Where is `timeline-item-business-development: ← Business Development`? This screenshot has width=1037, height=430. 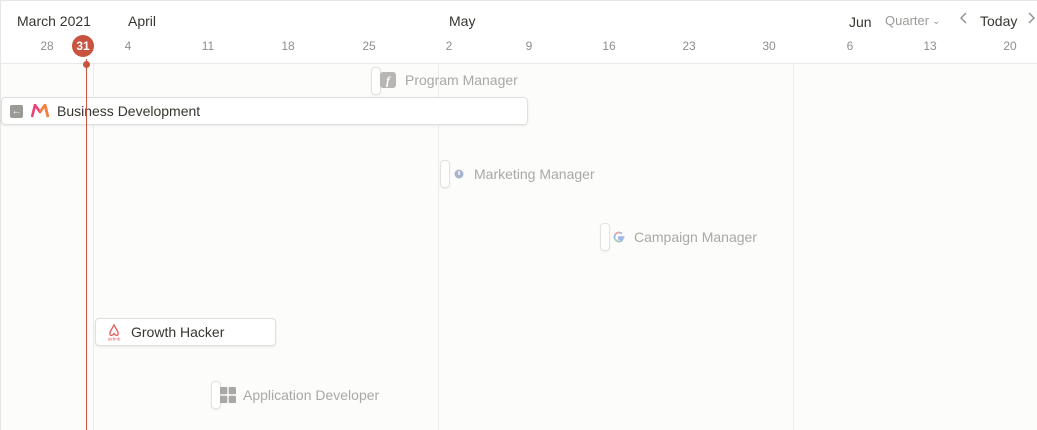
timeline-item-business-development: ← Business Development is located at coordinates (264, 111).